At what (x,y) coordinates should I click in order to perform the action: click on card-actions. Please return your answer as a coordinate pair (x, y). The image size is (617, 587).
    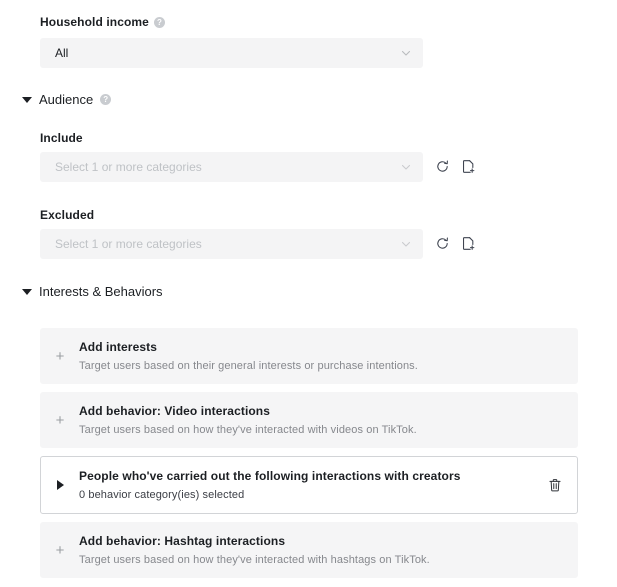
    Looking at the image, I should click on (555, 485).